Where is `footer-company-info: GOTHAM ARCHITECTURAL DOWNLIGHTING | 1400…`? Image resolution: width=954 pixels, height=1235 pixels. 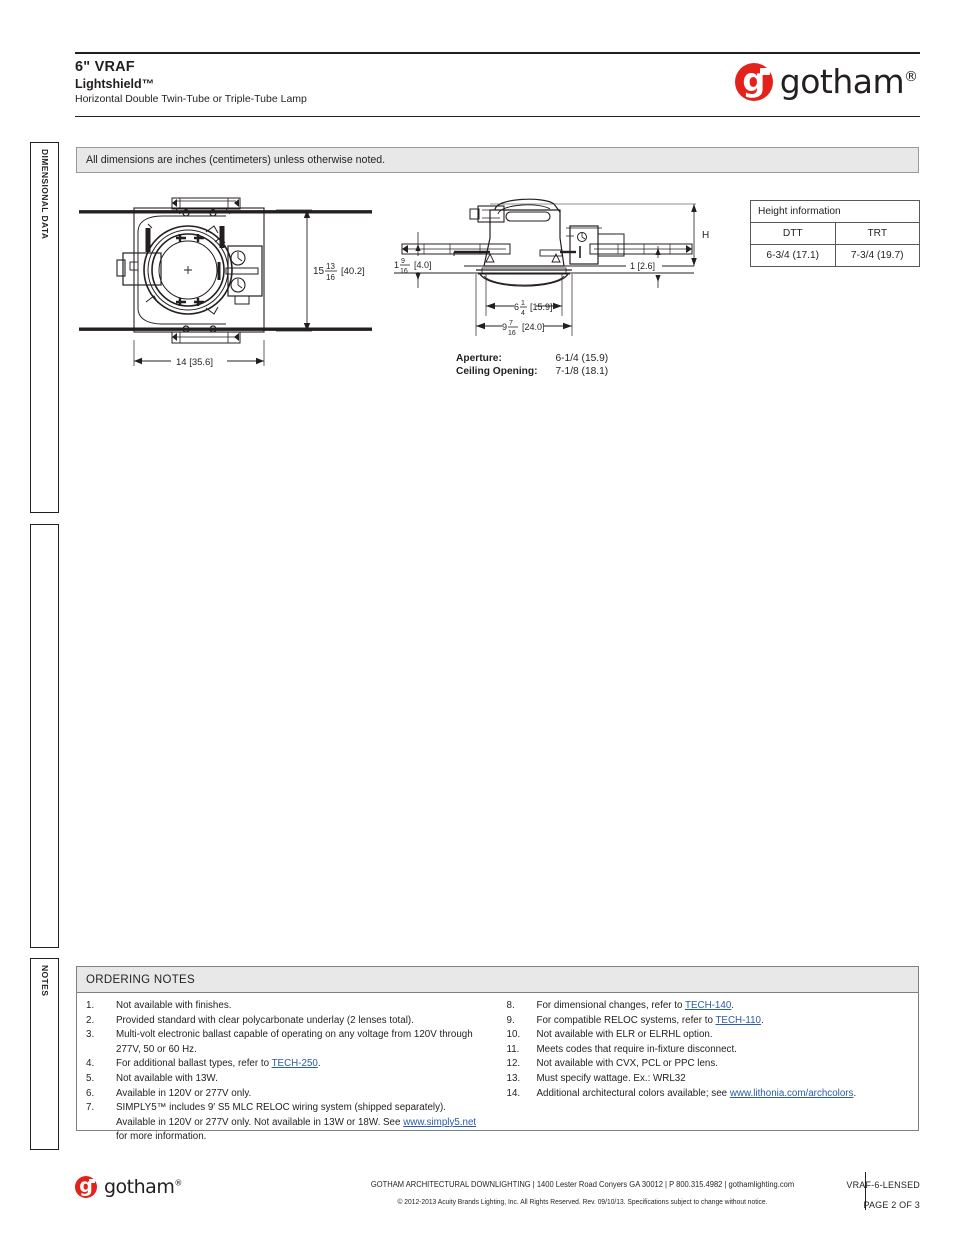 footer-company-info: GOTHAM ARCHITECTURAL DOWNLIGHTING | 1400… is located at coordinates (582, 1193).